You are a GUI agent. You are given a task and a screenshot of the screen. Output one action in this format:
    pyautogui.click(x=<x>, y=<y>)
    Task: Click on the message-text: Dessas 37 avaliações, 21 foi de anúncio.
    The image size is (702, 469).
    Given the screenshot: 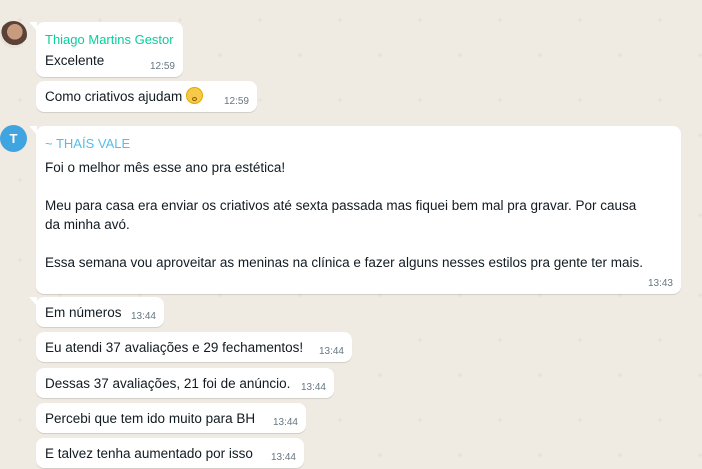 What is the action you would take?
    pyautogui.click(x=168, y=383)
    